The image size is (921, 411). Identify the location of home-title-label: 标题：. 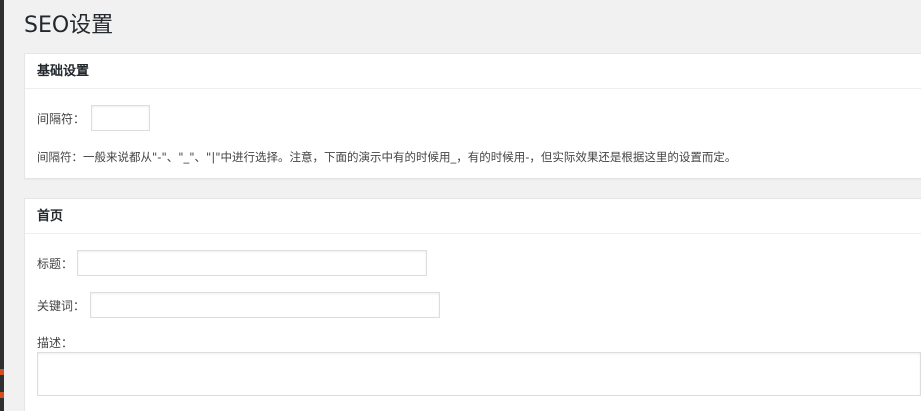
(55, 264).